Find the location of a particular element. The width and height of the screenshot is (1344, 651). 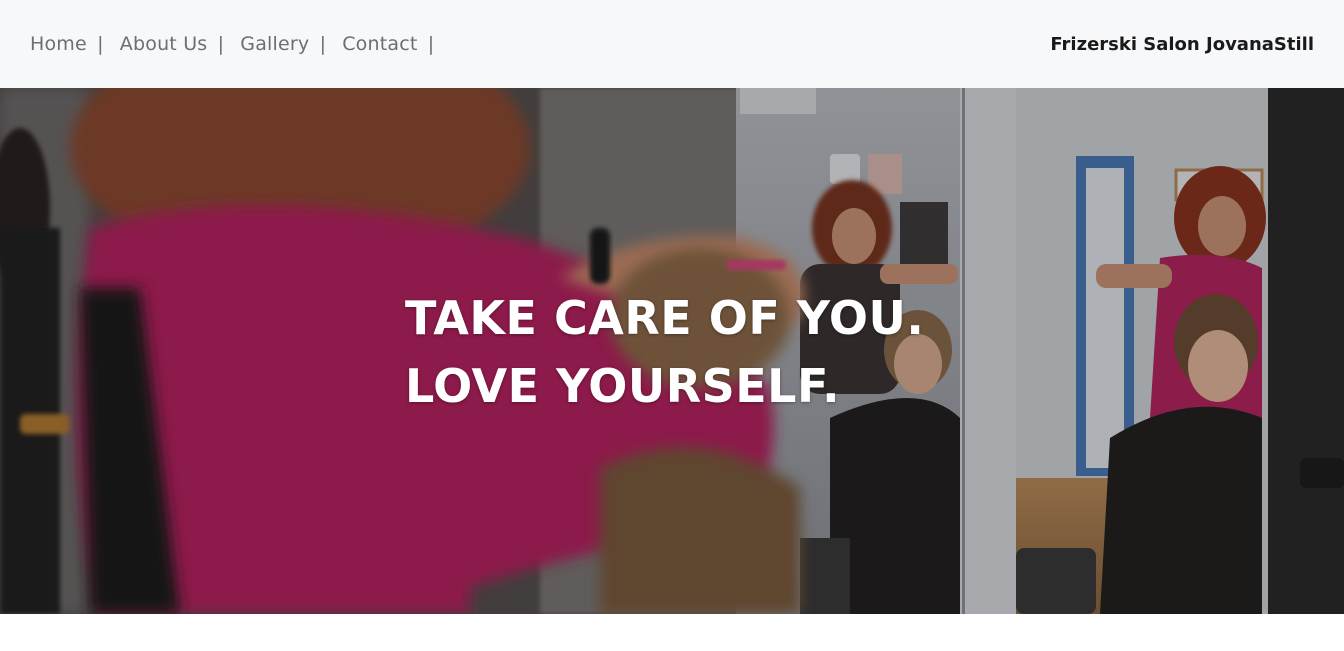

nav-link-gallery-label: Gallery is located at coordinates (275, 44).